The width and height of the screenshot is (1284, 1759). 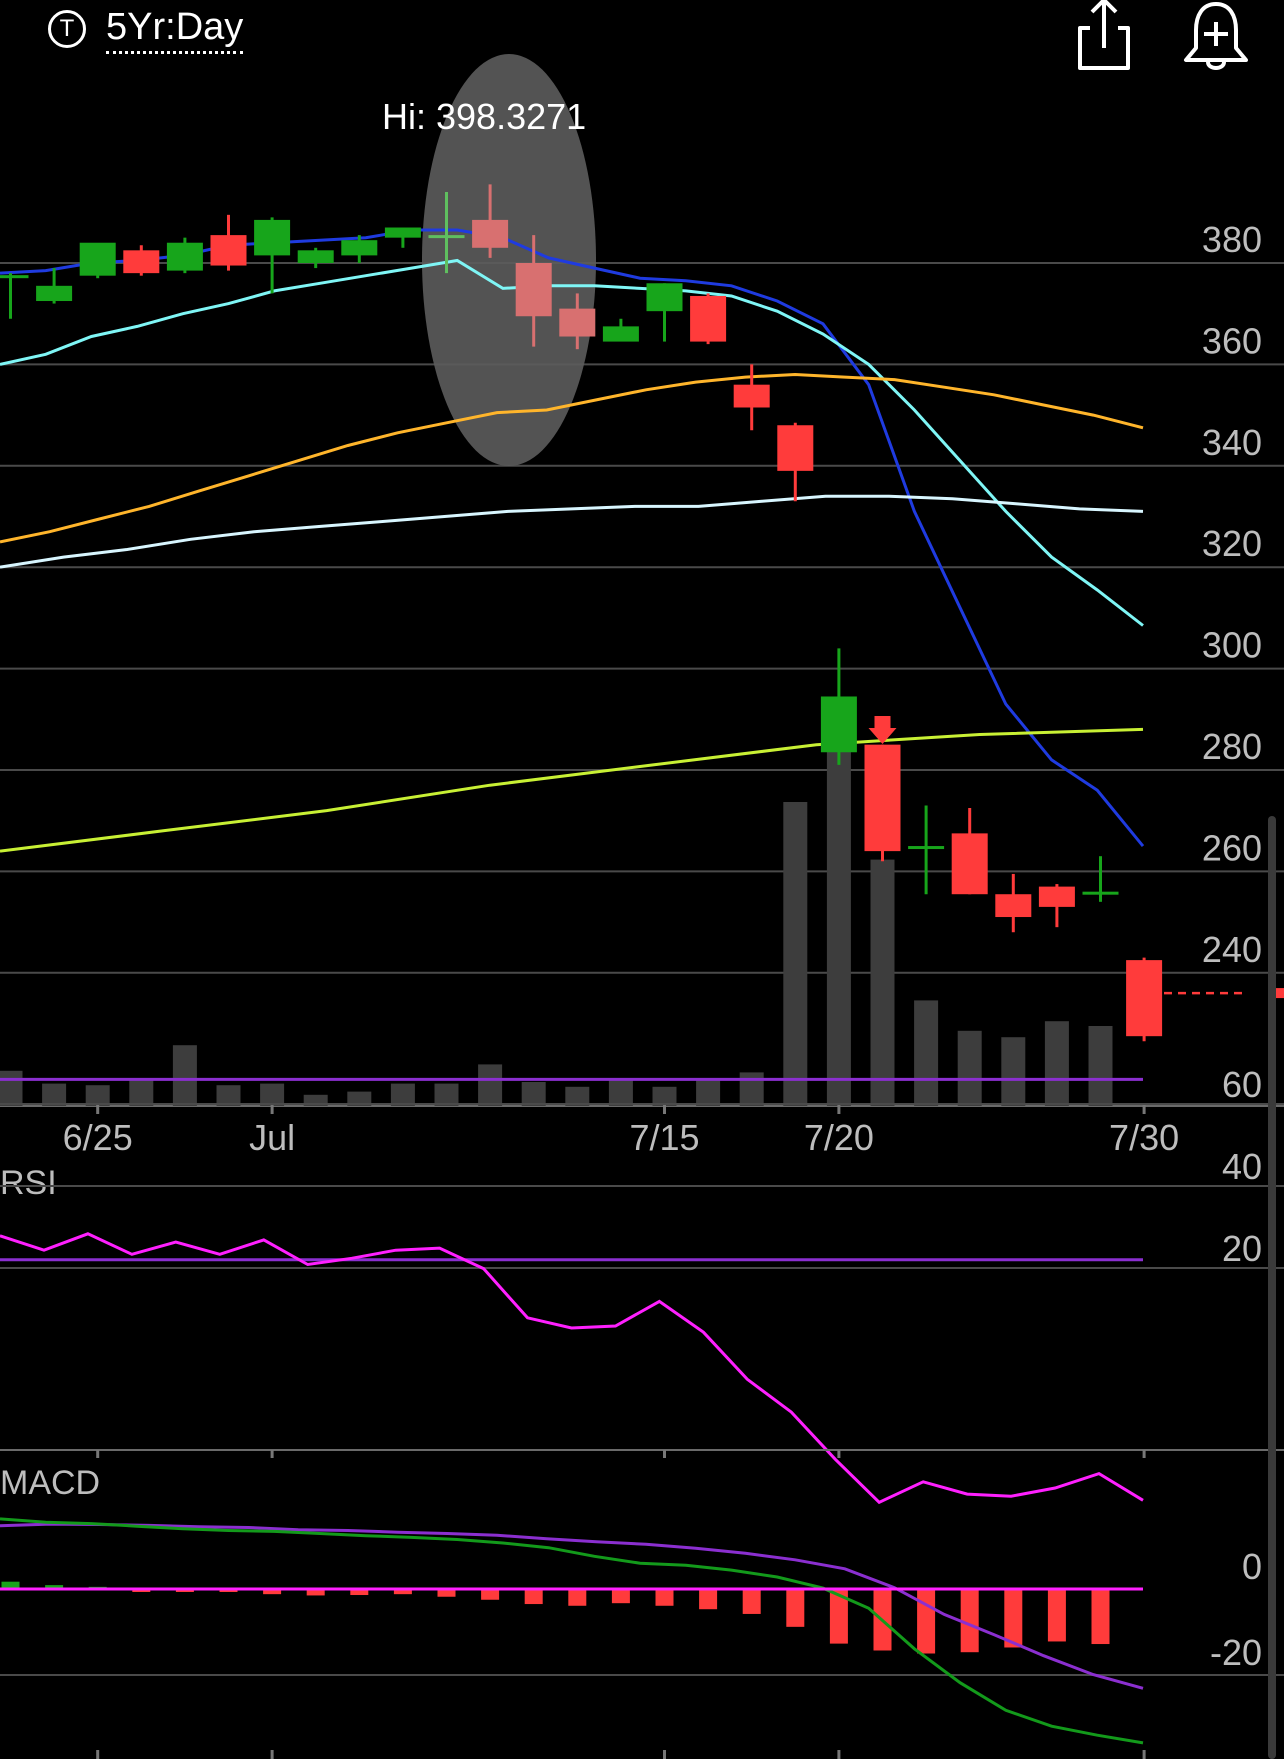 What do you see at coordinates (1232, 239) in the screenshot?
I see `price-tick-label: 380` at bounding box center [1232, 239].